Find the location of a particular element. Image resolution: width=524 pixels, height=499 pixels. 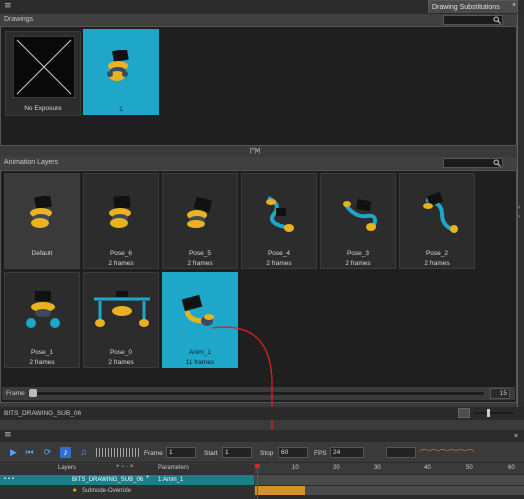

drawing-card-no-exposure: No Exposure is located at coordinates (43, 73).